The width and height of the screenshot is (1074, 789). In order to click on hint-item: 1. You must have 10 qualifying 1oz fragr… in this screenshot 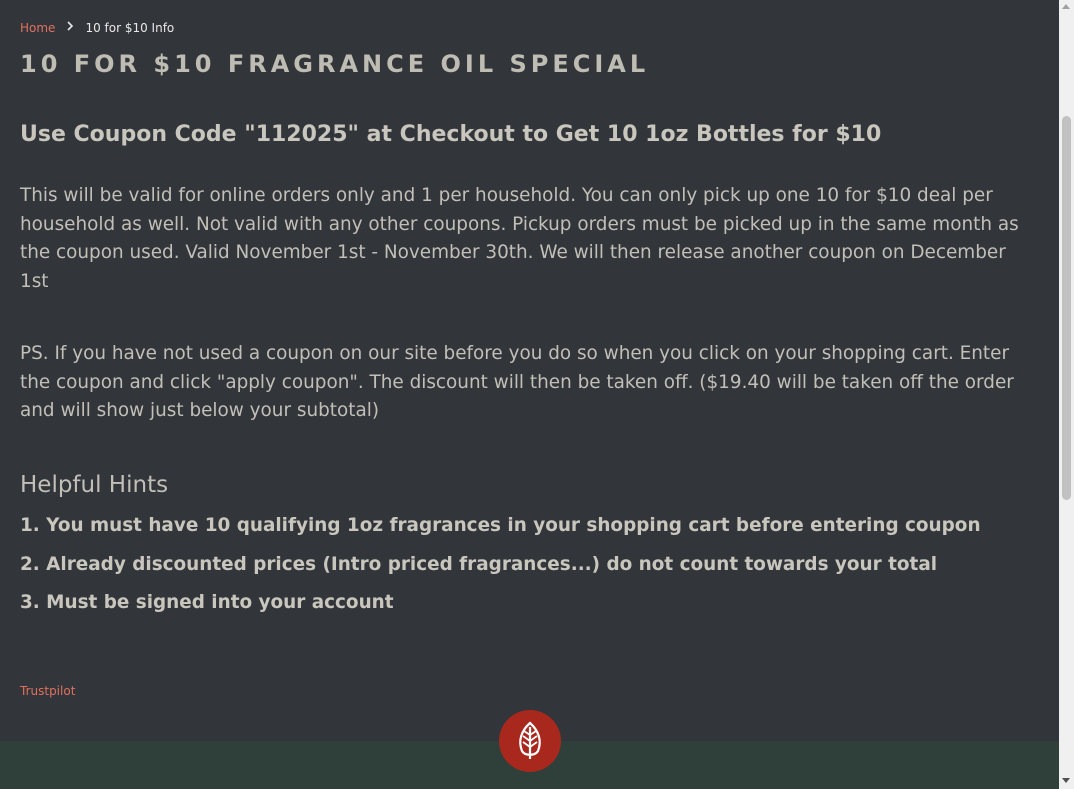, I will do `click(500, 525)`.